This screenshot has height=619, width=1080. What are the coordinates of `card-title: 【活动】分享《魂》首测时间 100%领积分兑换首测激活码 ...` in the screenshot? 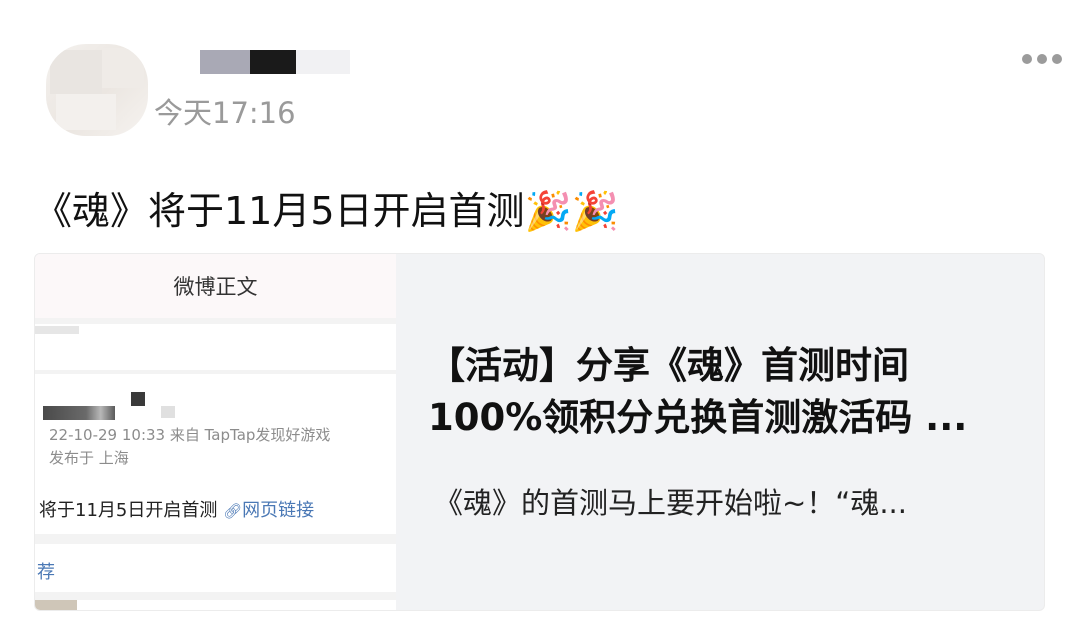 It's located at (728, 392).